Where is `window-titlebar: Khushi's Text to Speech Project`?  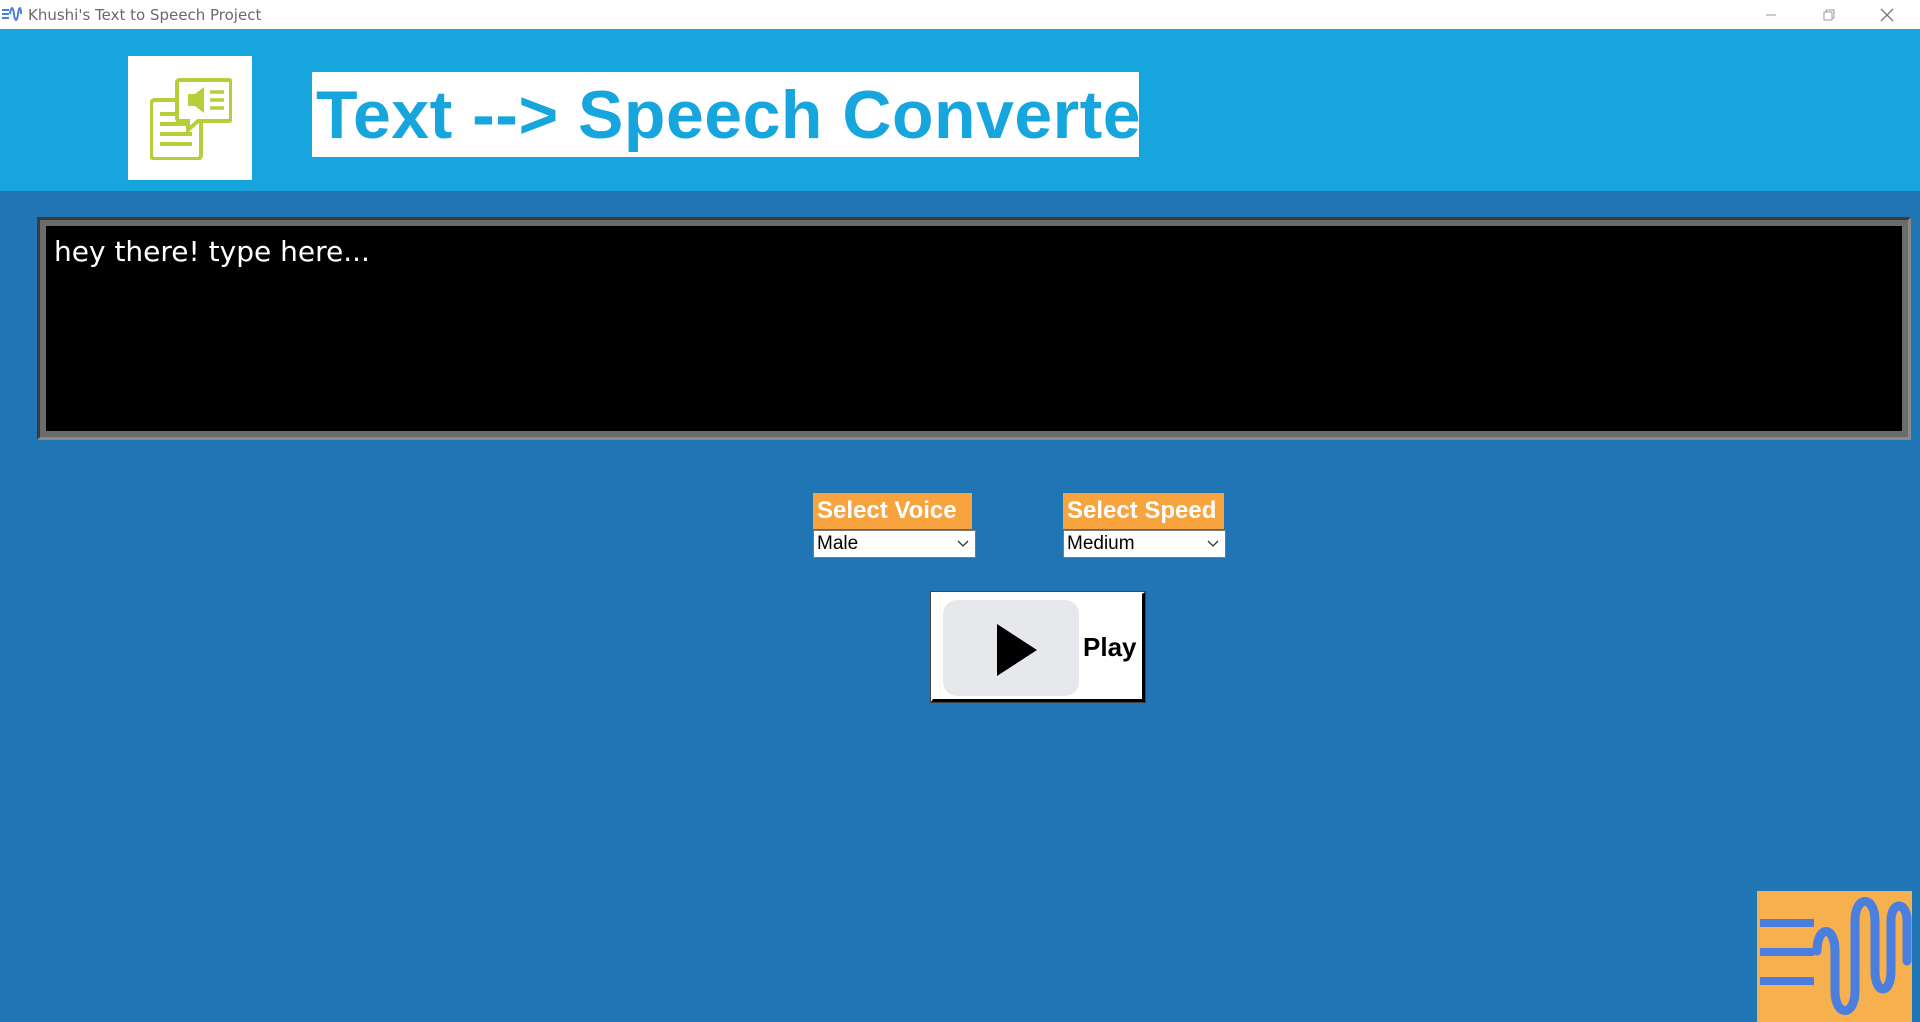 window-titlebar: Khushi's Text to Speech Project is located at coordinates (960, 14).